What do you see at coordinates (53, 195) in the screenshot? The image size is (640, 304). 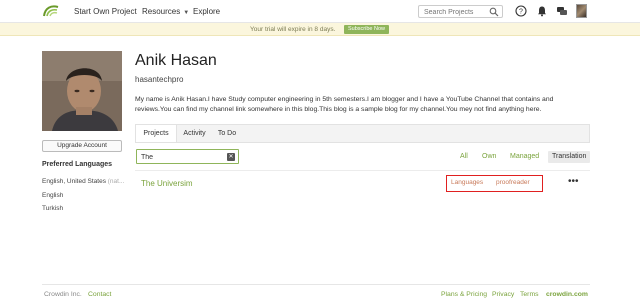 I see `language-item: English` at bounding box center [53, 195].